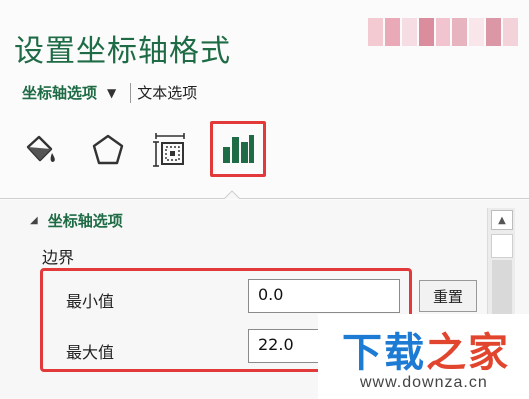  Describe the element at coordinates (424, 382) in the screenshot. I see `watermark-url: www.downza.cn` at that location.